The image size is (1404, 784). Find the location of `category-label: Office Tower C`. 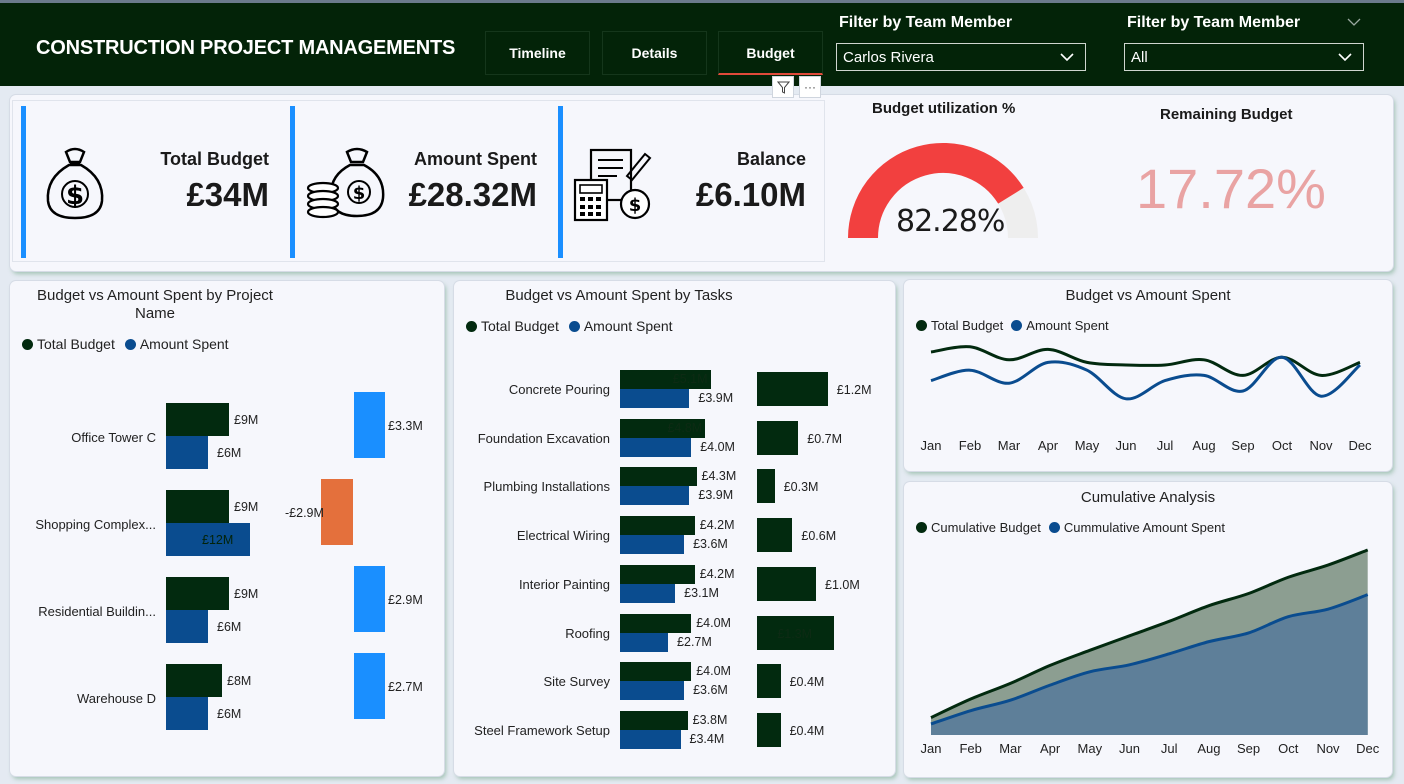

category-label: Office Tower C is located at coordinates (113, 437).